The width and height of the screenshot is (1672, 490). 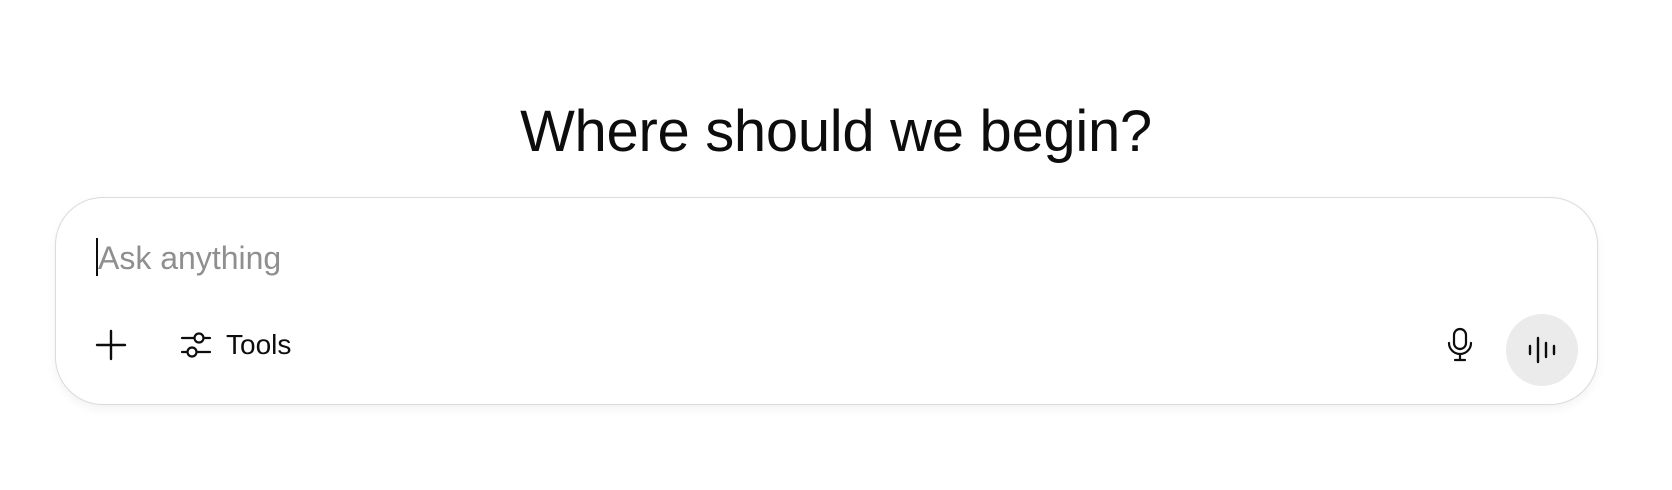 I want to click on add-attachment-button, so click(x=111, y=345).